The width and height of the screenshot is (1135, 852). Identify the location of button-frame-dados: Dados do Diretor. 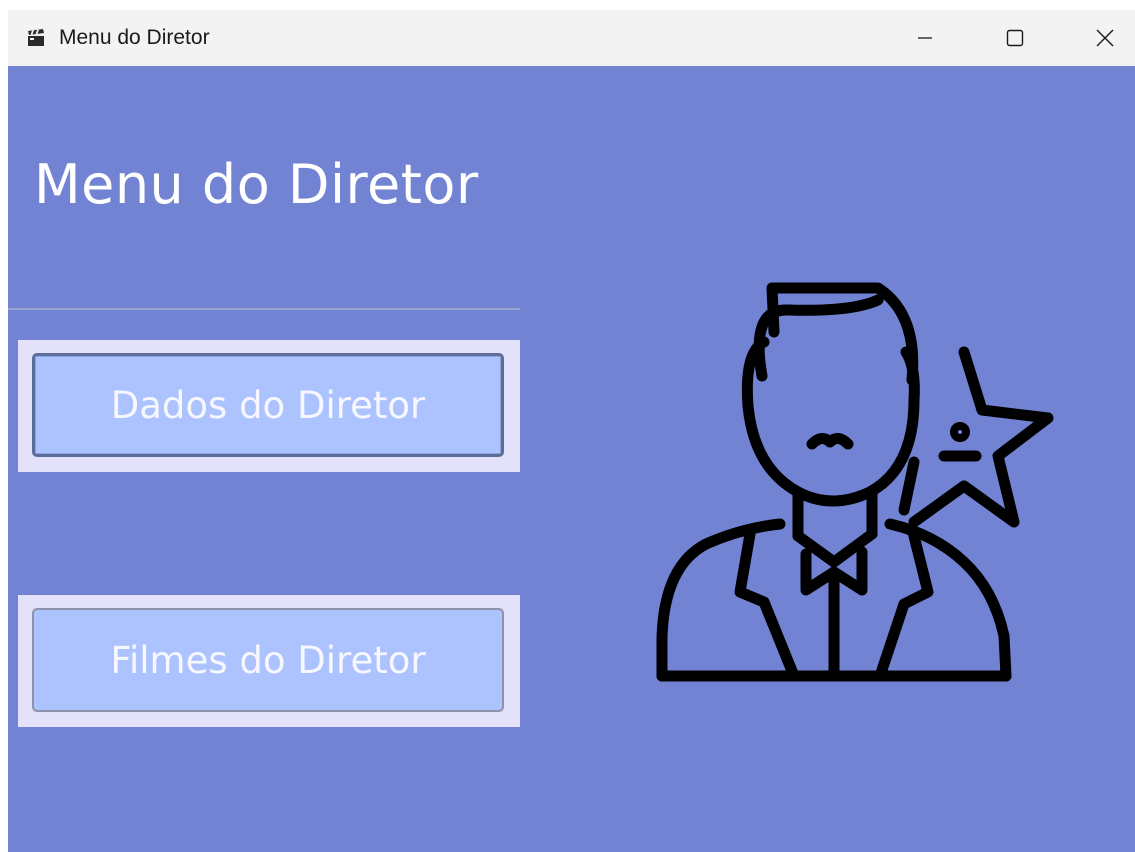
(269, 406).